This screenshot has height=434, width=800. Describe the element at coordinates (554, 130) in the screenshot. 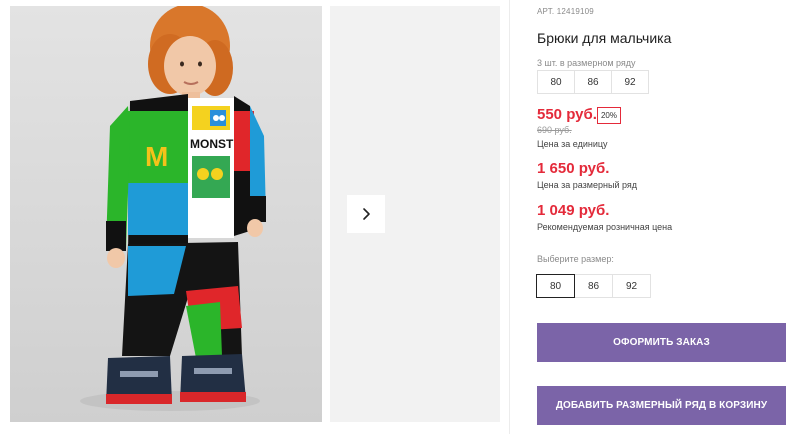

I see `old-price: 690 руб.` at that location.